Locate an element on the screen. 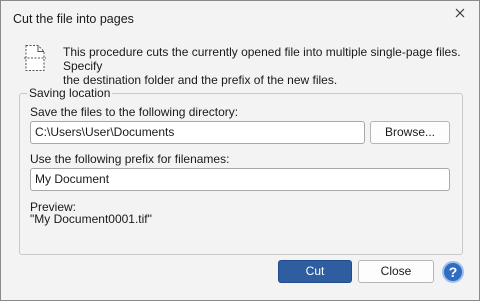  group-title: Saving location is located at coordinates (70, 93).